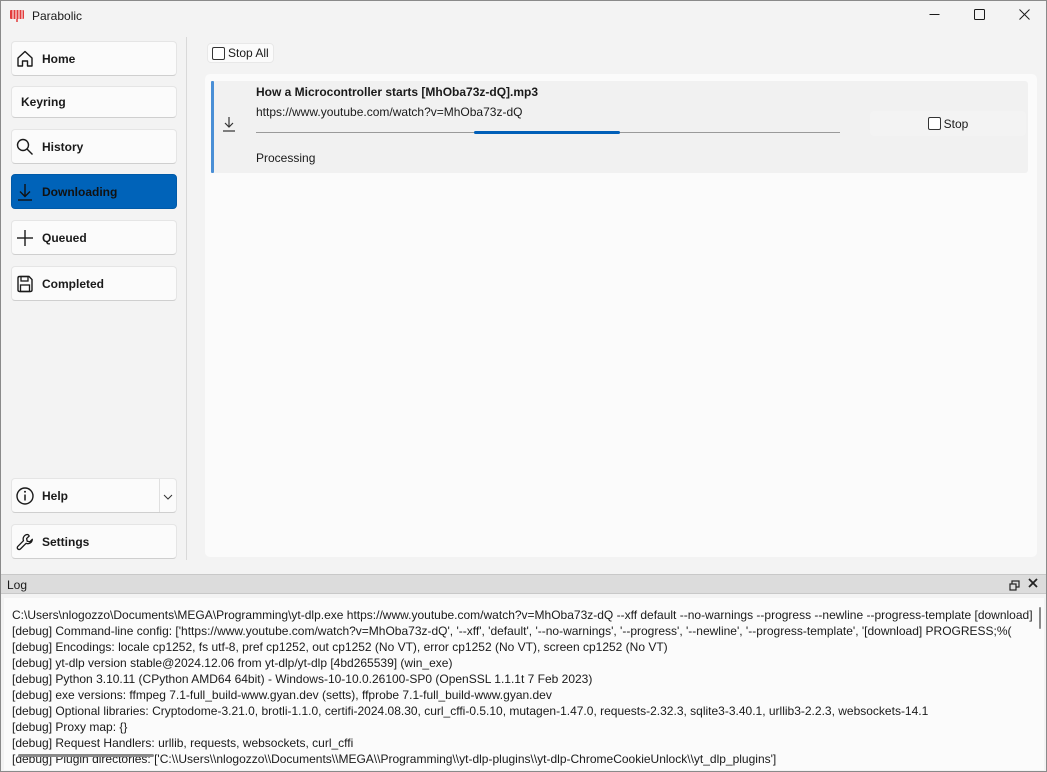 The image size is (1047, 772). Describe the element at coordinates (57, 16) in the screenshot. I see `window-title: Parabolic` at that location.